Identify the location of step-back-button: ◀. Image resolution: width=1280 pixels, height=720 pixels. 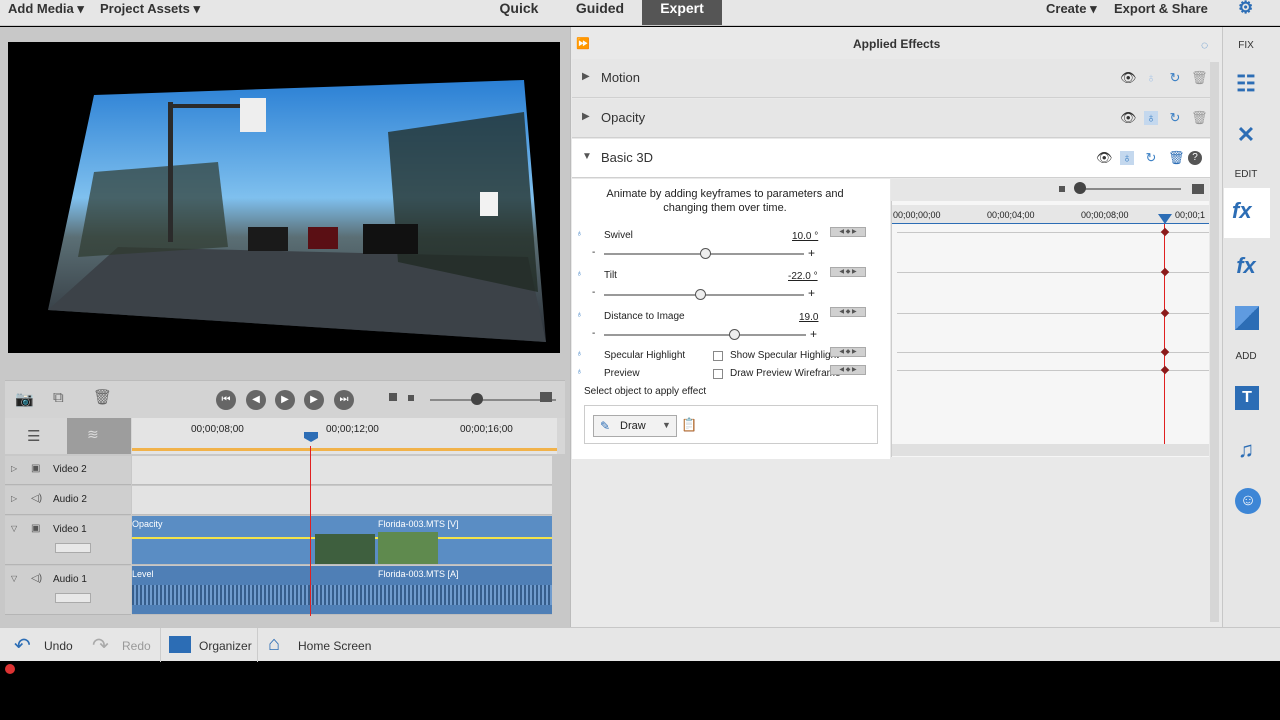
(256, 400).